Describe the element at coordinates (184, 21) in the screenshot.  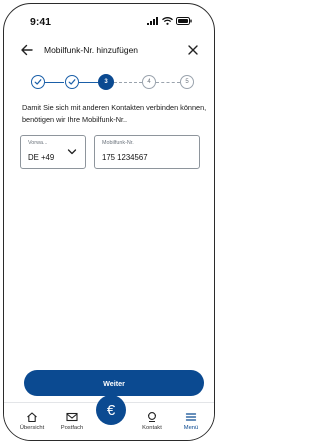
I see `battery-icon` at that location.